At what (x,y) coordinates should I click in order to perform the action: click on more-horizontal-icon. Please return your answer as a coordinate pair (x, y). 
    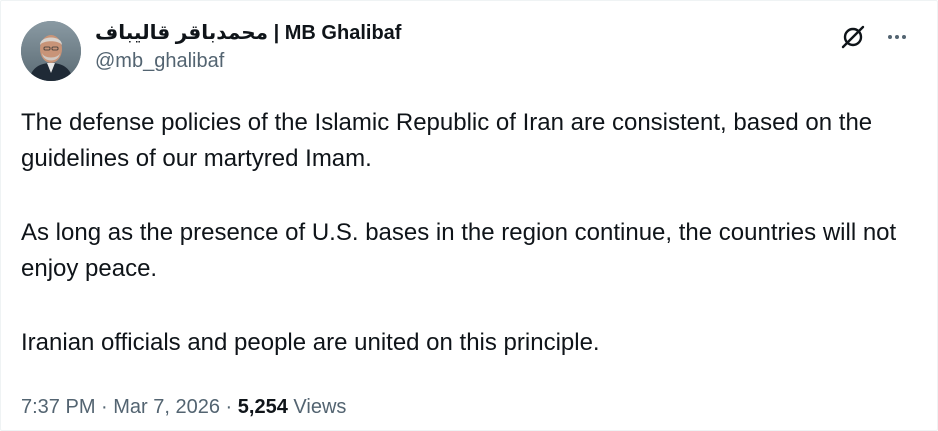
    Looking at the image, I should click on (897, 37).